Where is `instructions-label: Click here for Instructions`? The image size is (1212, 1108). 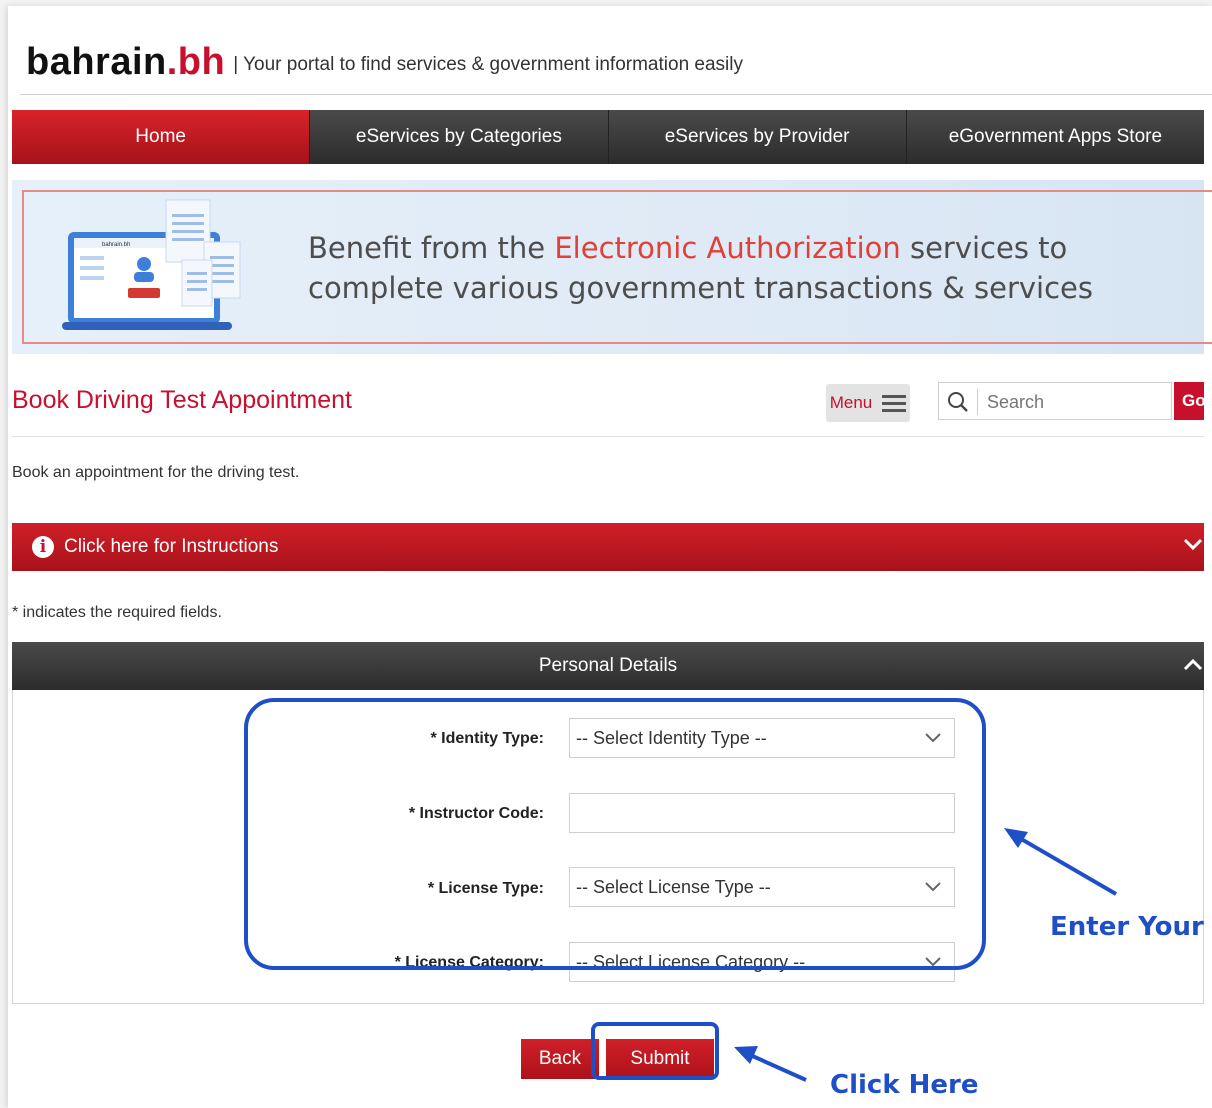
instructions-label: Click here for Instructions is located at coordinates (171, 546).